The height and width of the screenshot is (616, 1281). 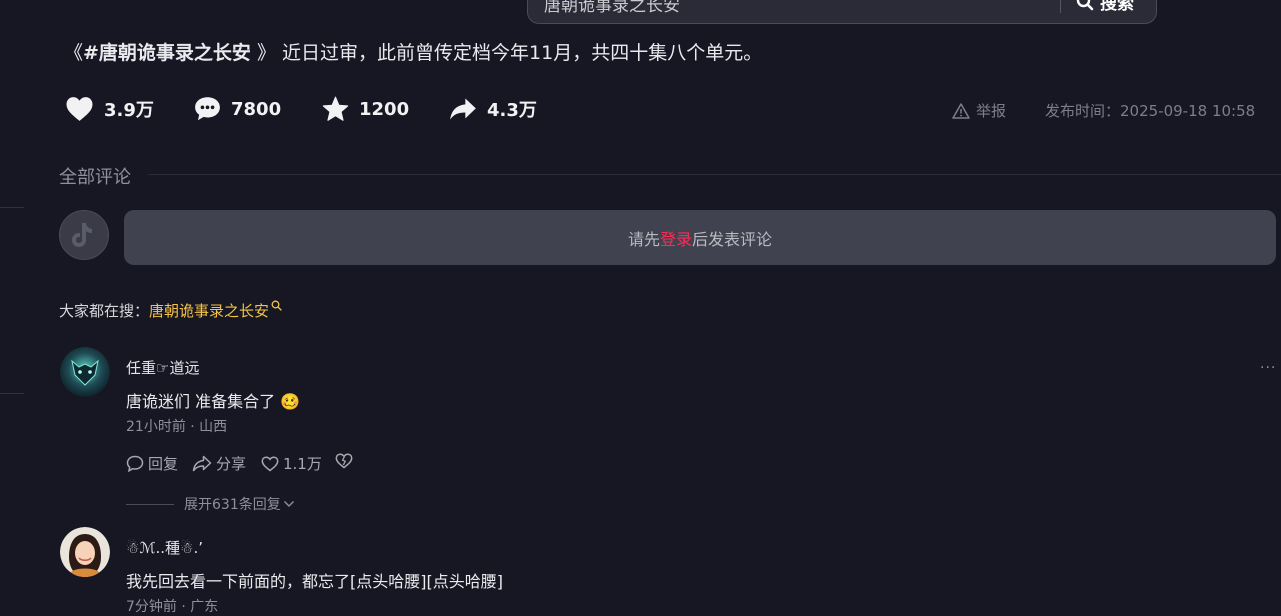 I want to click on comment-meta: 21小时前 · 山西, so click(x=177, y=427).